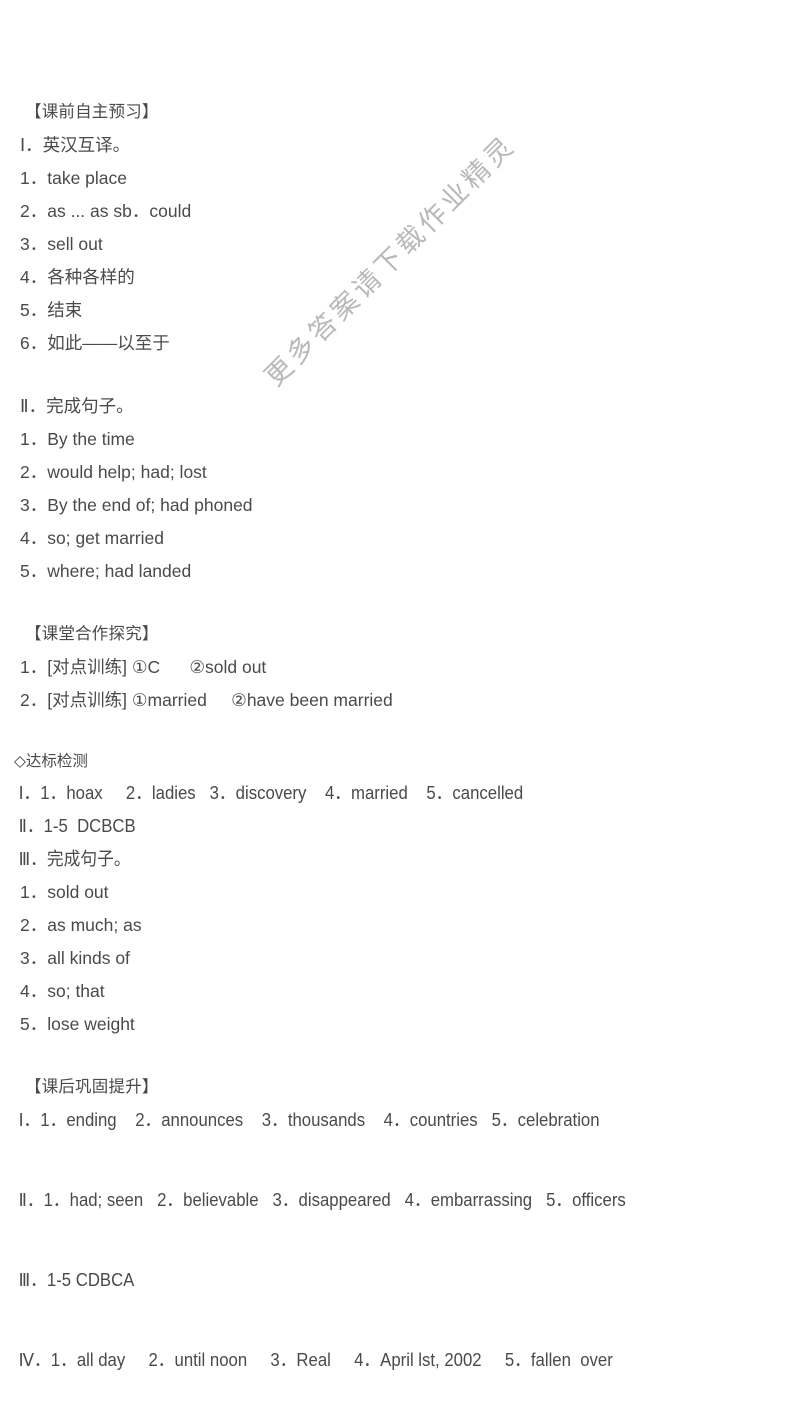 The height and width of the screenshot is (1412, 800). I want to click on list-item: 3．all kinds of, so click(75, 958).